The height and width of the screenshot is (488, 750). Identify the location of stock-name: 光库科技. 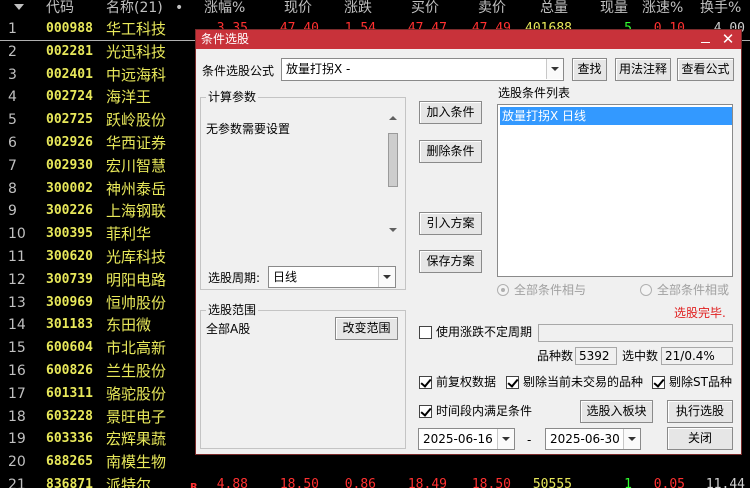
(136, 257).